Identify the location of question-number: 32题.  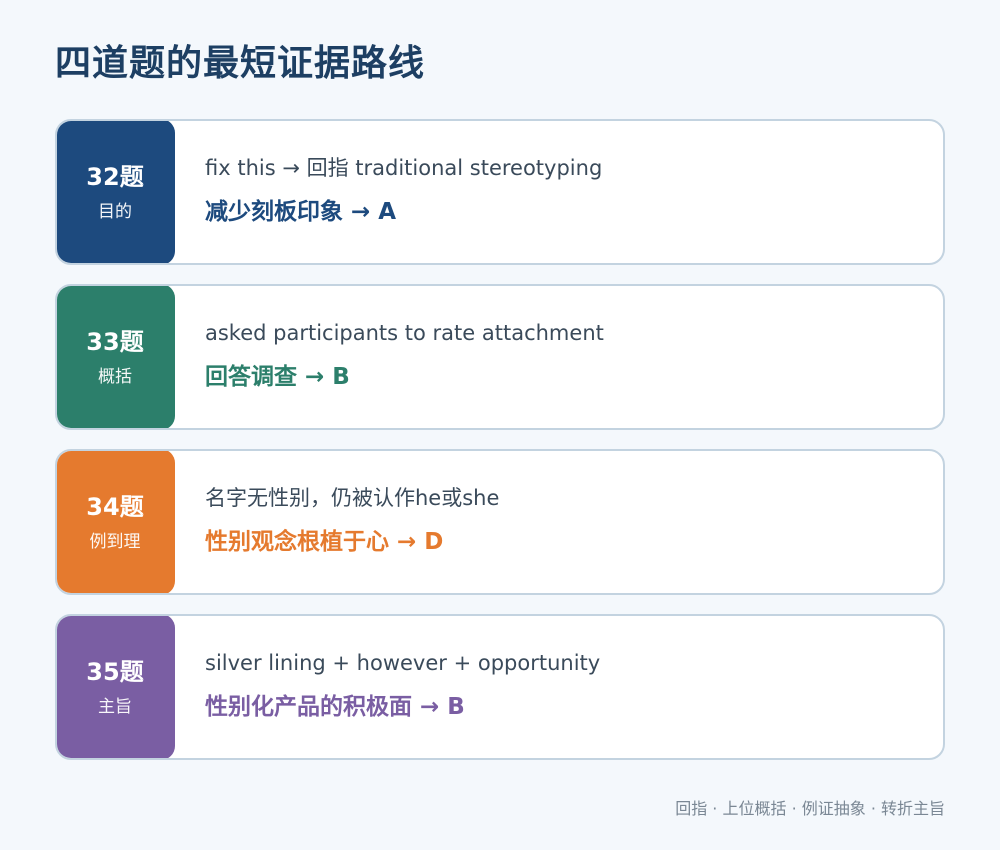
(115, 176).